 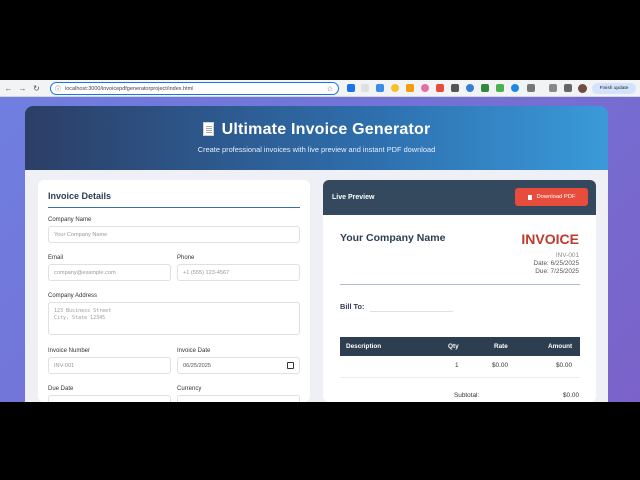 What do you see at coordinates (365, 88) in the screenshot?
I see `extension-infinity-icon` at bounding box center [365, 88].